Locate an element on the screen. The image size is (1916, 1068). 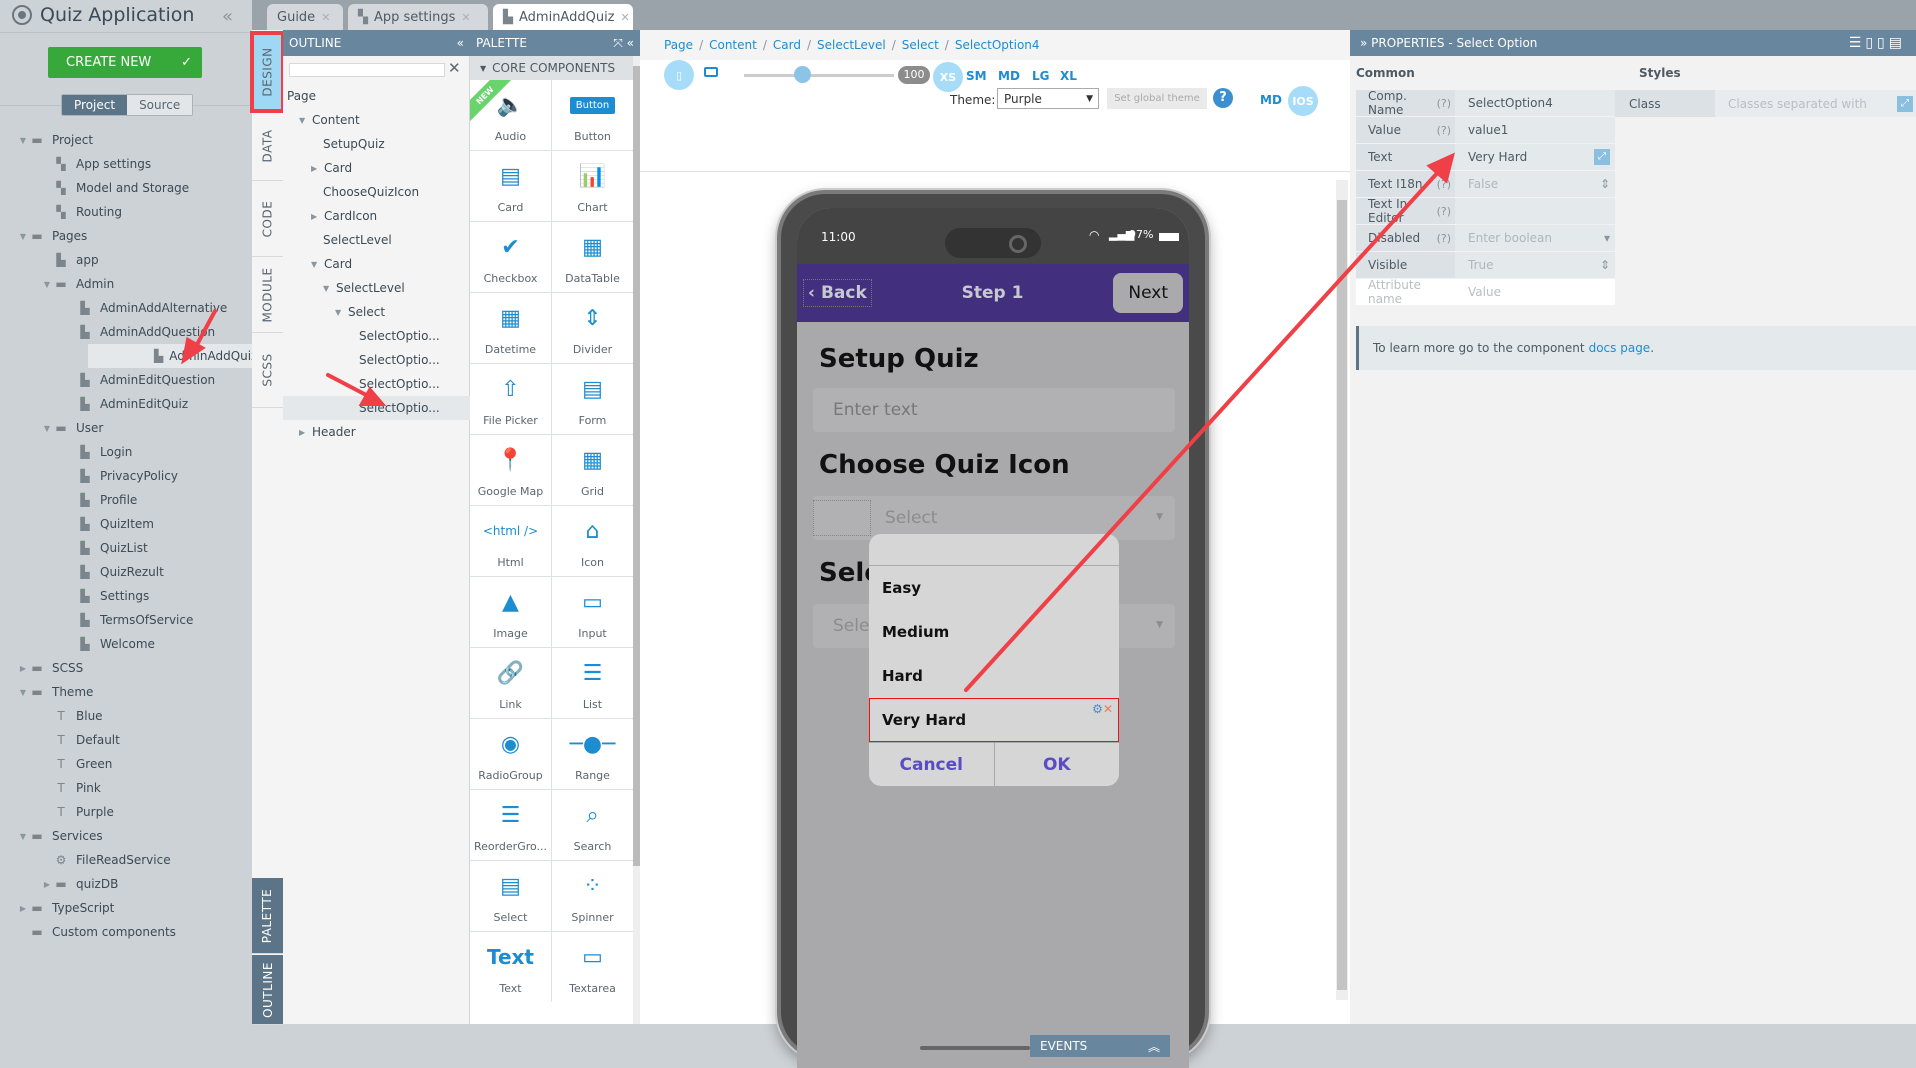
outline-item: ▶ Card is located at coordinates (376, 168).